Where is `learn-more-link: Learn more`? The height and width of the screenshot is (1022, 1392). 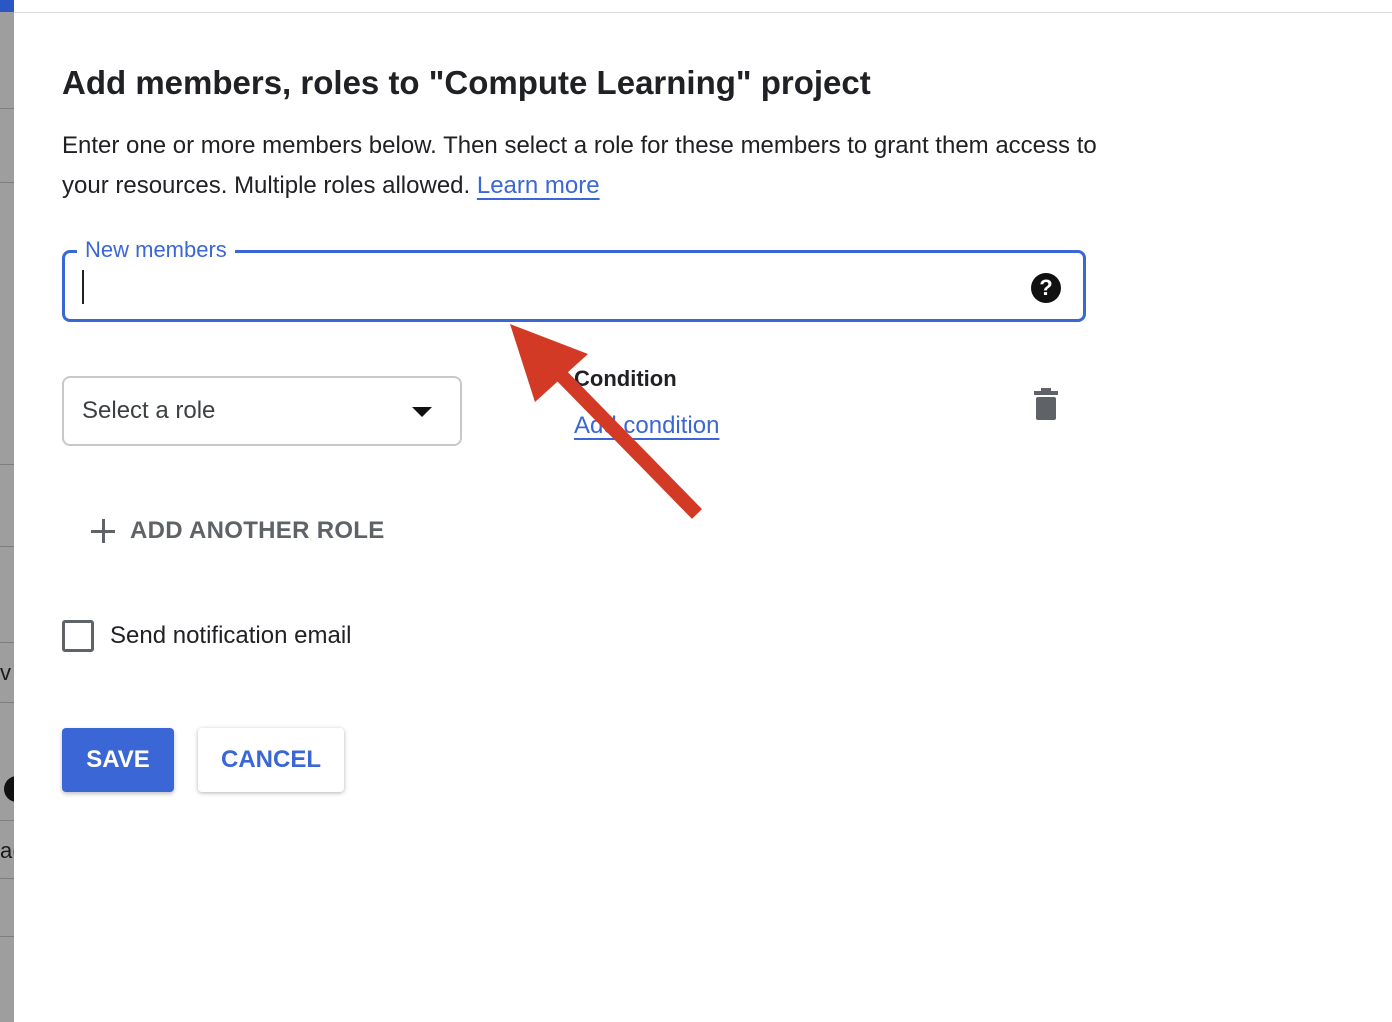
learn-more-link: Learn more is located at coordinates (538, 185).